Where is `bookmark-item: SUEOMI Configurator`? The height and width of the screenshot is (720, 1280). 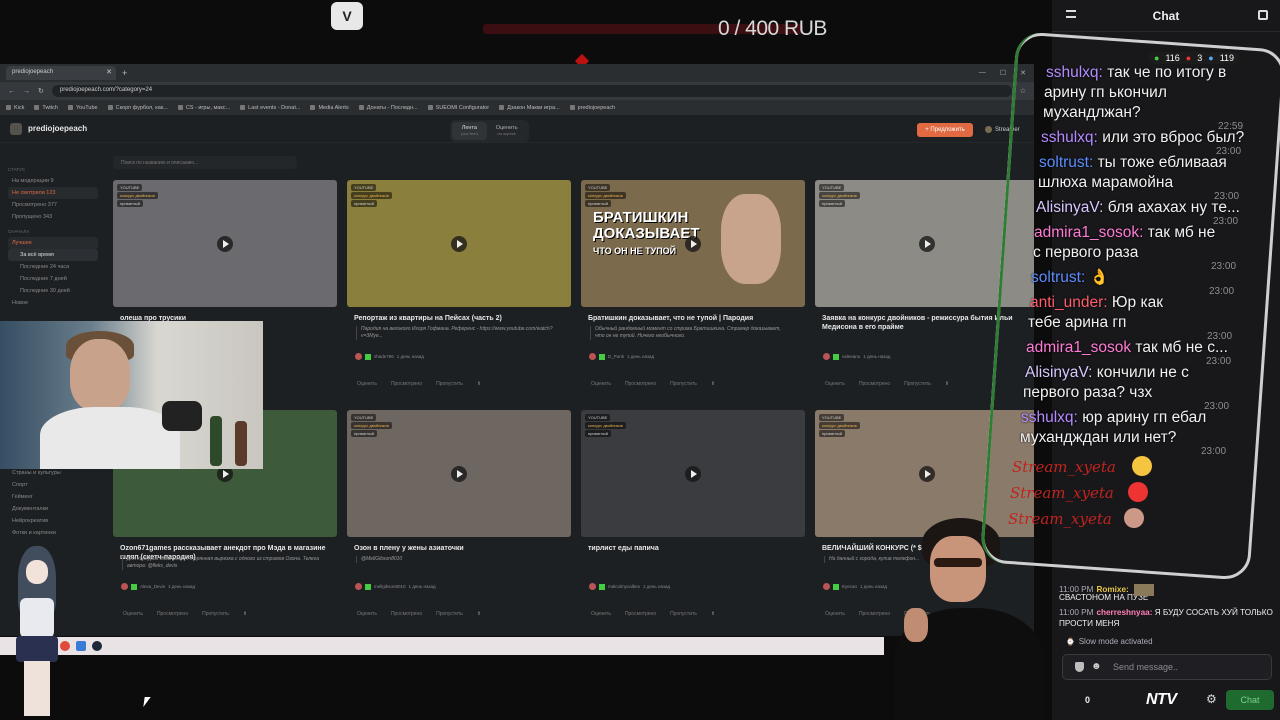 bookmark-item: SUEOMI Configurator is located at coordinates (459, 108).